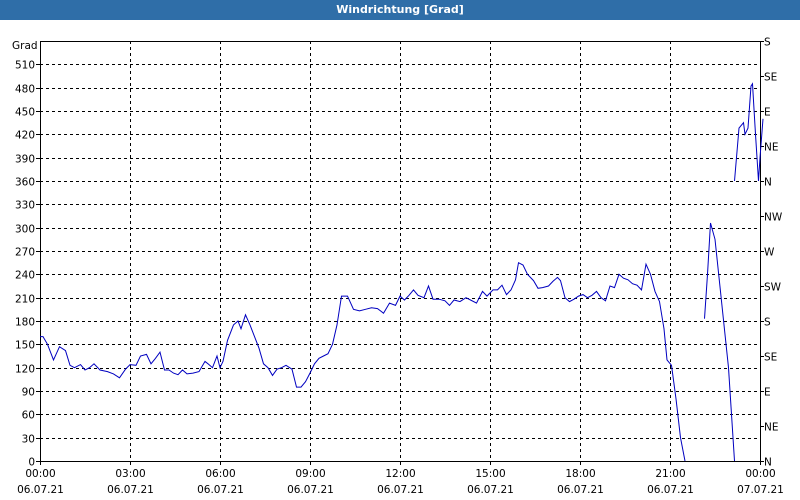 This screenshot has width=800, height=500. Describe the element at coordinates (25, 276) in the screenshot. I see `y-tick-label: 240` at that location.